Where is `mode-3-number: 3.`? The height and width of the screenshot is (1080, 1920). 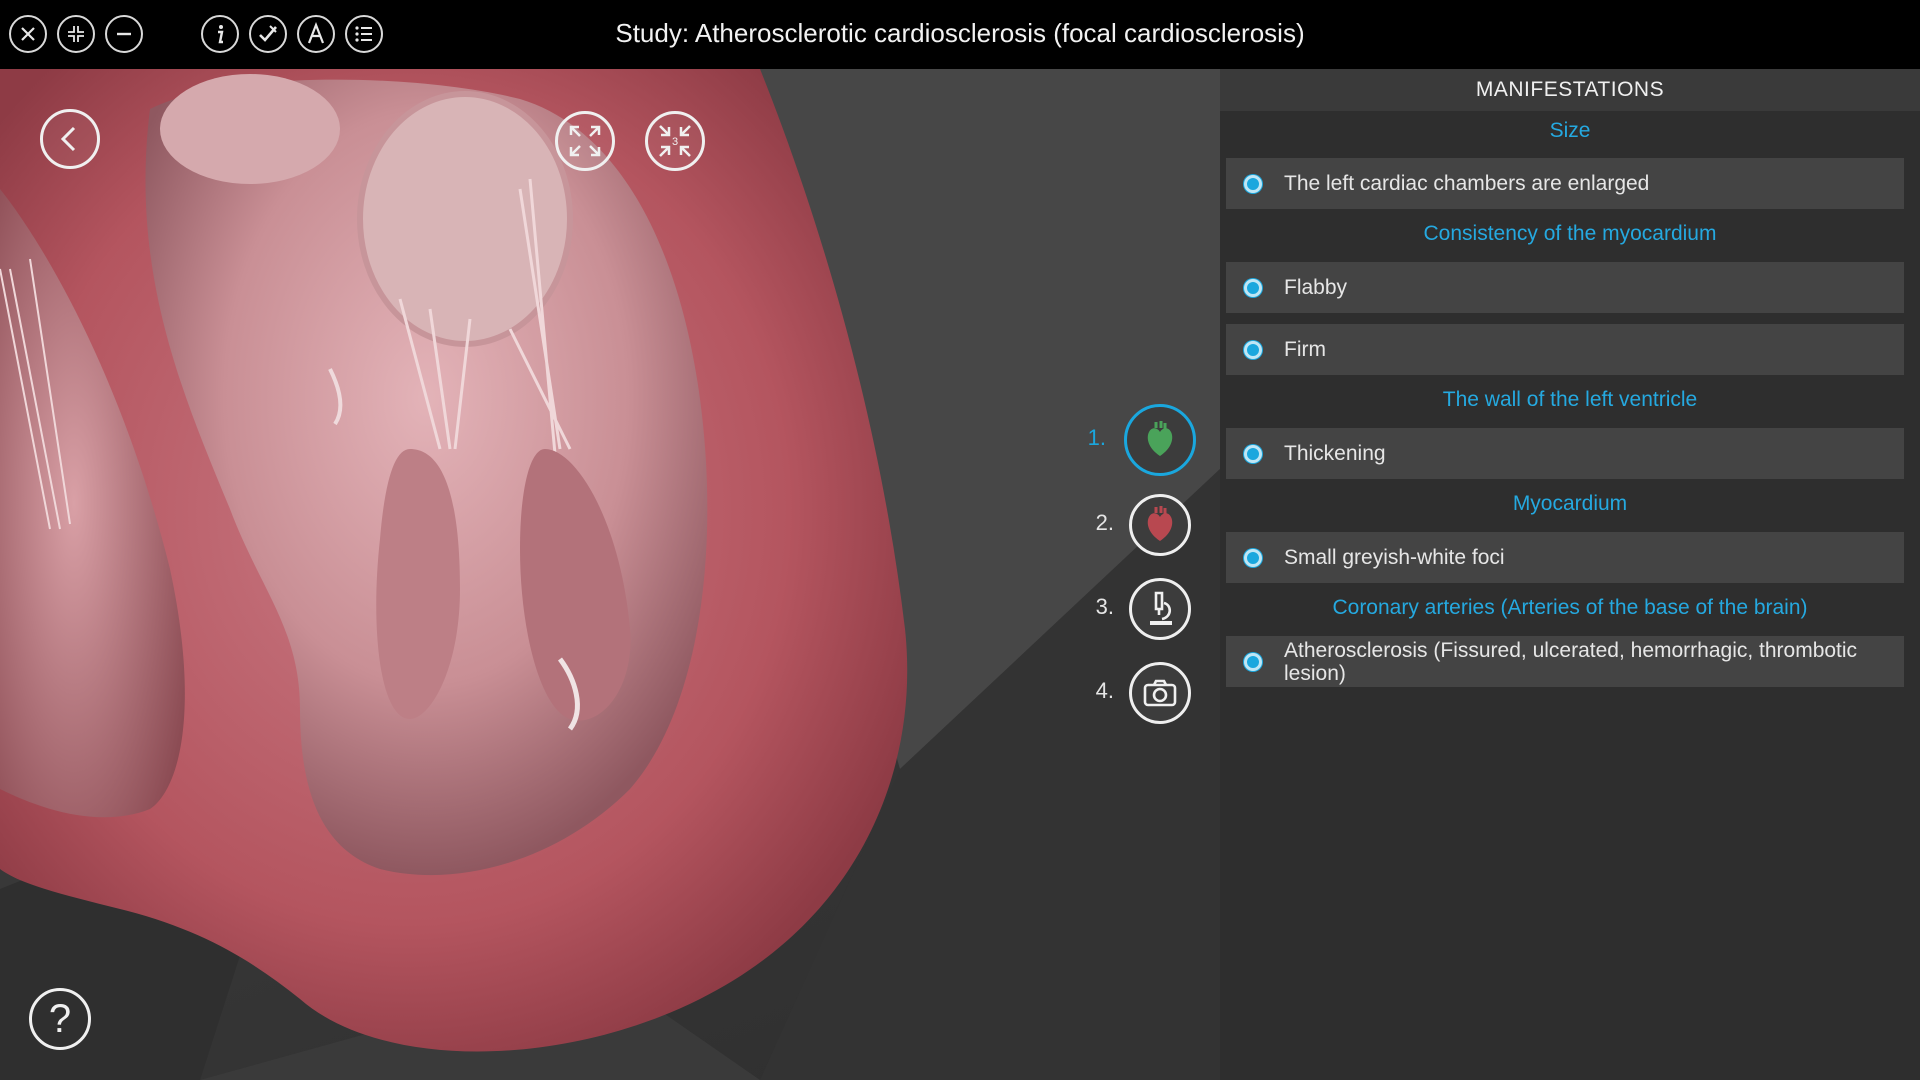 mode-3-number: 3. is located at coordinates (1104, 606).